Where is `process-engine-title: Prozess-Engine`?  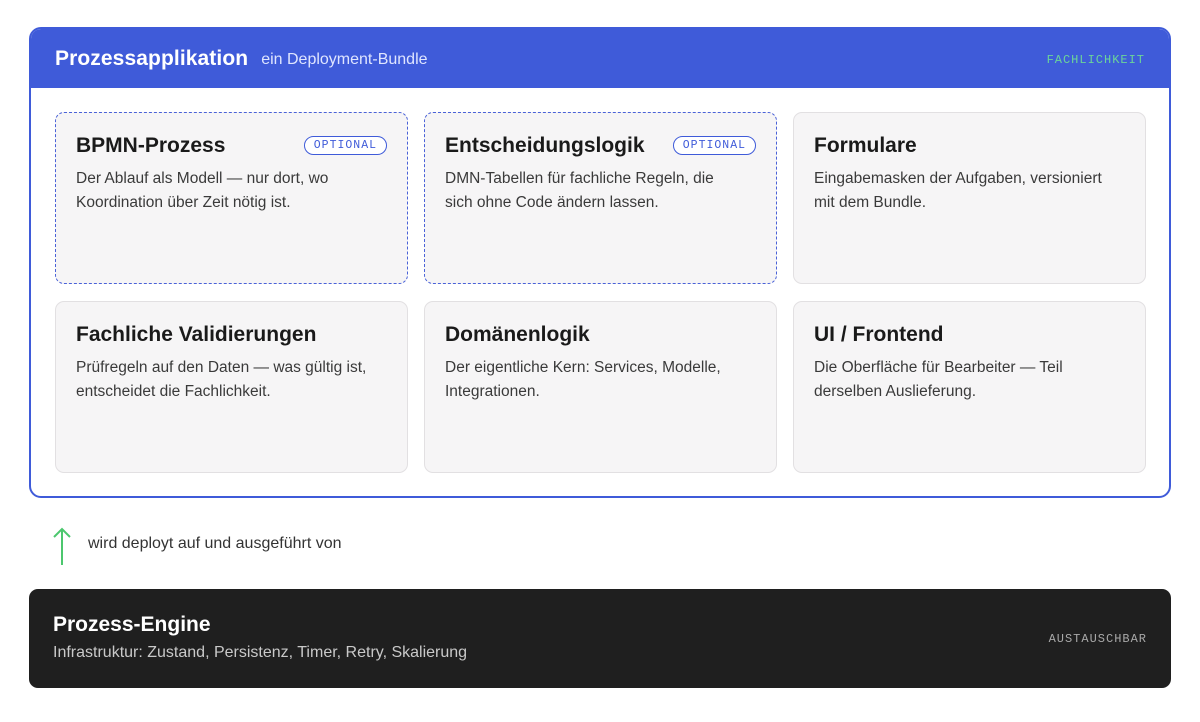
process-engine-title: Prozess-Engine is located at coordinates (132, 624).